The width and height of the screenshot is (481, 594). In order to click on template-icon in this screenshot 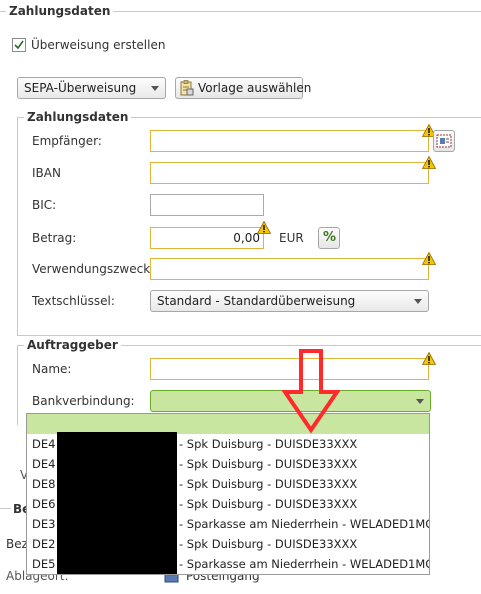, I will do `click(187, 88)`.